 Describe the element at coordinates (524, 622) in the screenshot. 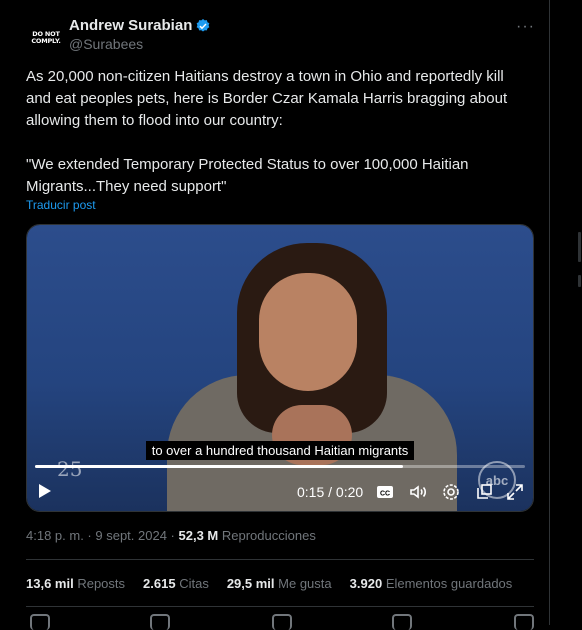

I see `share-icon` at that location.